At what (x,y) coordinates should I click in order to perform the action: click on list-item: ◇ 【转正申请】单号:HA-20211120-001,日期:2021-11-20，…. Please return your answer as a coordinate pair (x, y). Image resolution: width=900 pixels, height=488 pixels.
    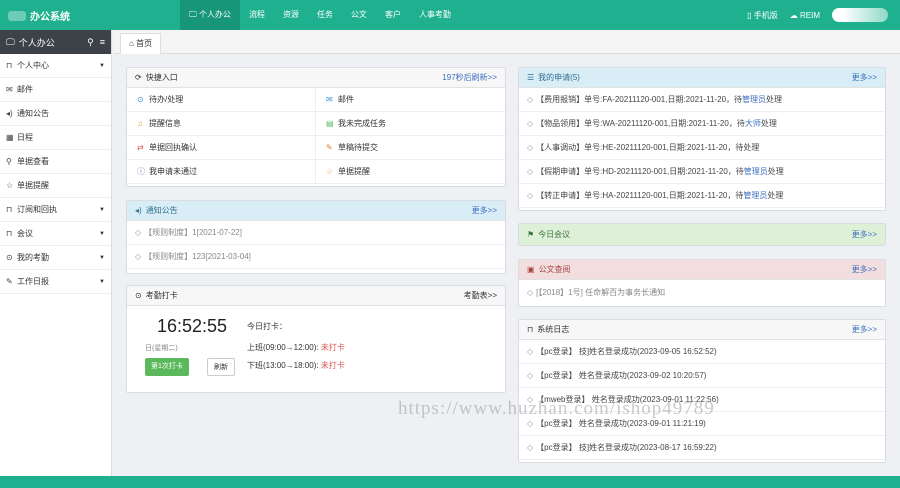
    Looking at the image, I should click on (702, 196).